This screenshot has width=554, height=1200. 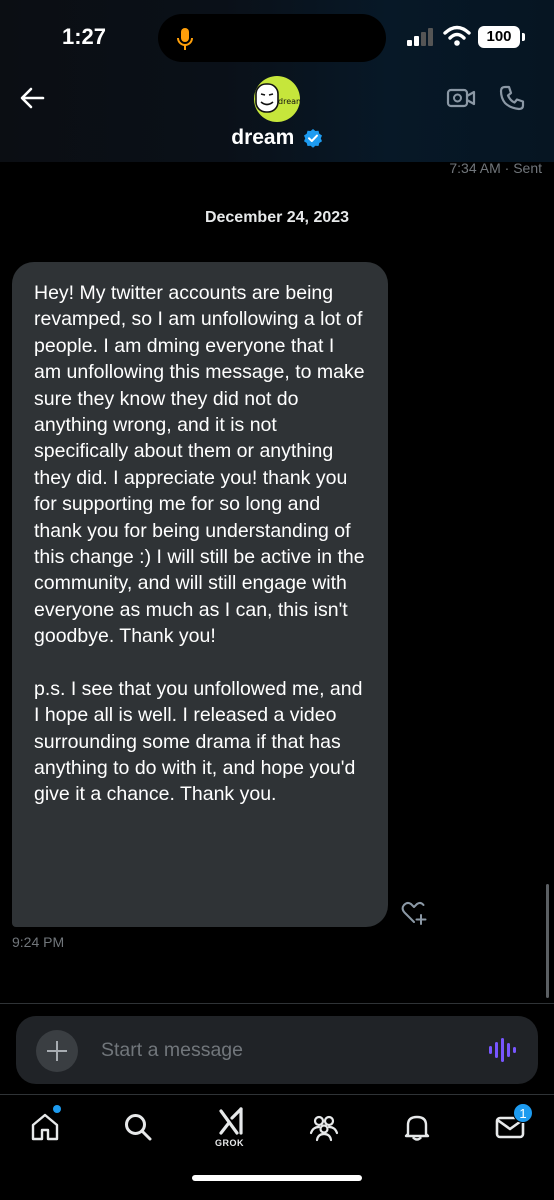 What do you see at coordinates (185, 39) in the screenshot?
I see `microphone-icon` at bounding box center [185, 39].